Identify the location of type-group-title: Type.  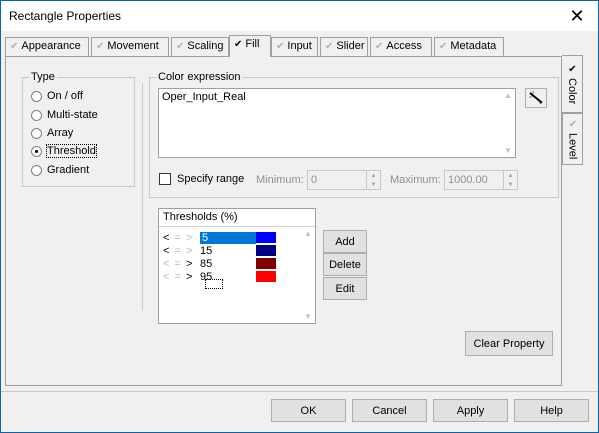
(43, 77).